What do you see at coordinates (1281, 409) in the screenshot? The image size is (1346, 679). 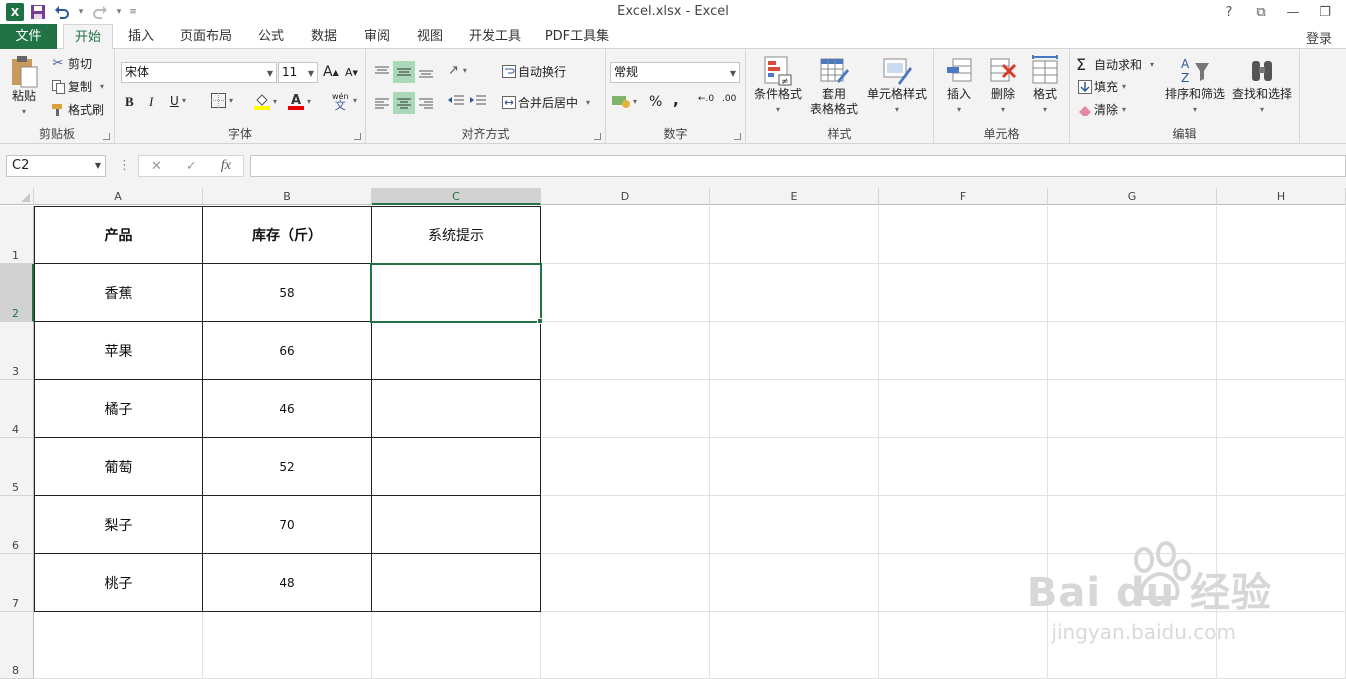 I see `cell-h4` at bounding box center [1281, 409].